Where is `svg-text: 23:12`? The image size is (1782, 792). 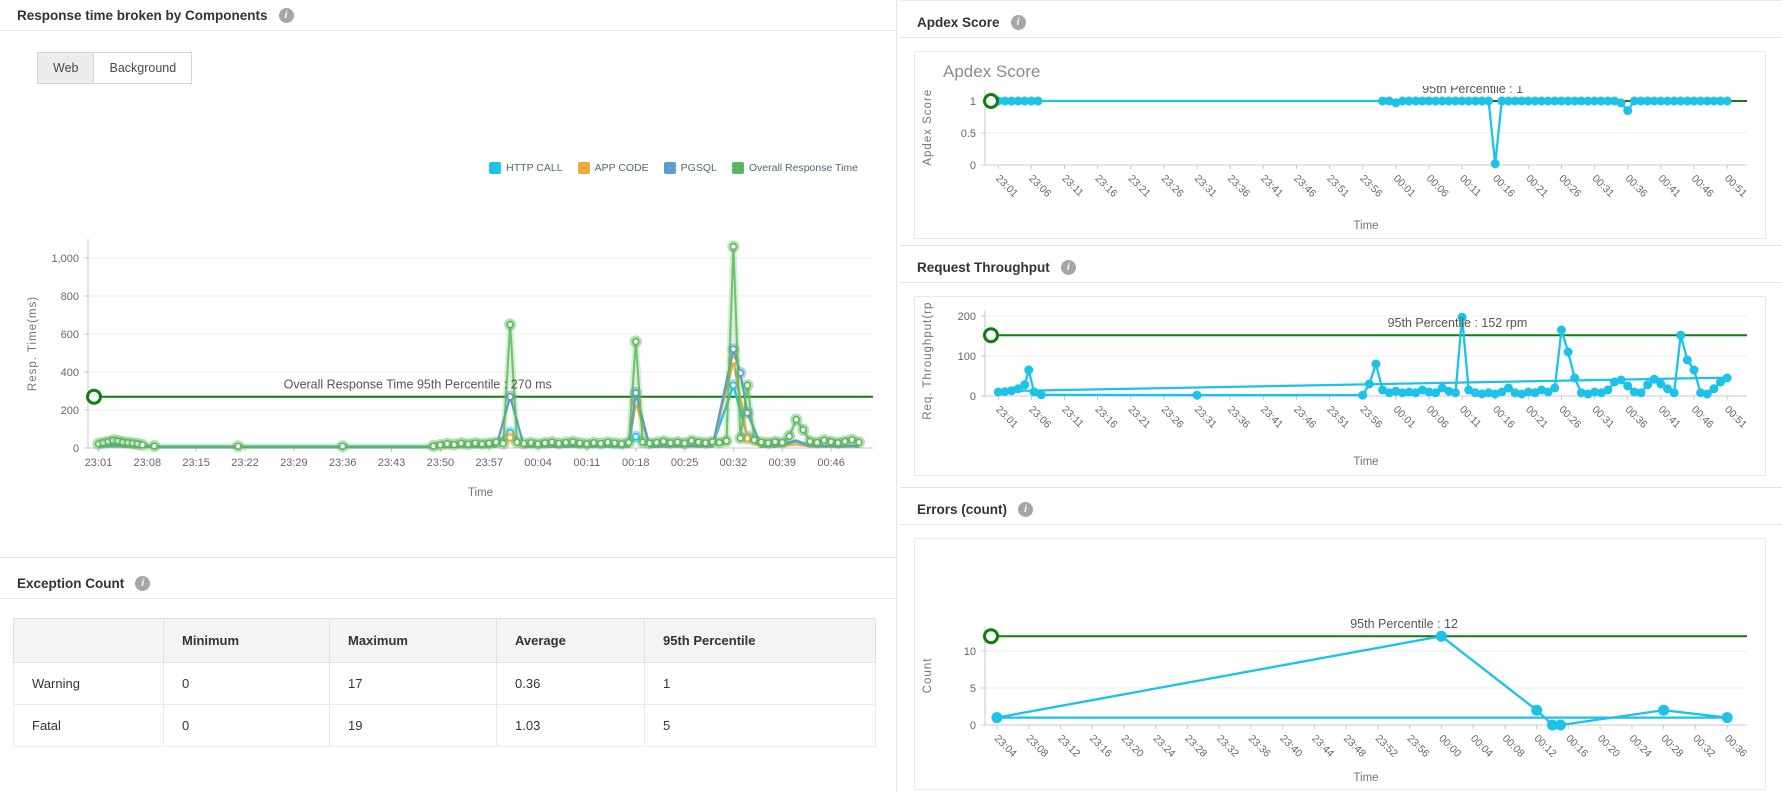
svg-text: 23:12 is located at coordinates (1068, 746).